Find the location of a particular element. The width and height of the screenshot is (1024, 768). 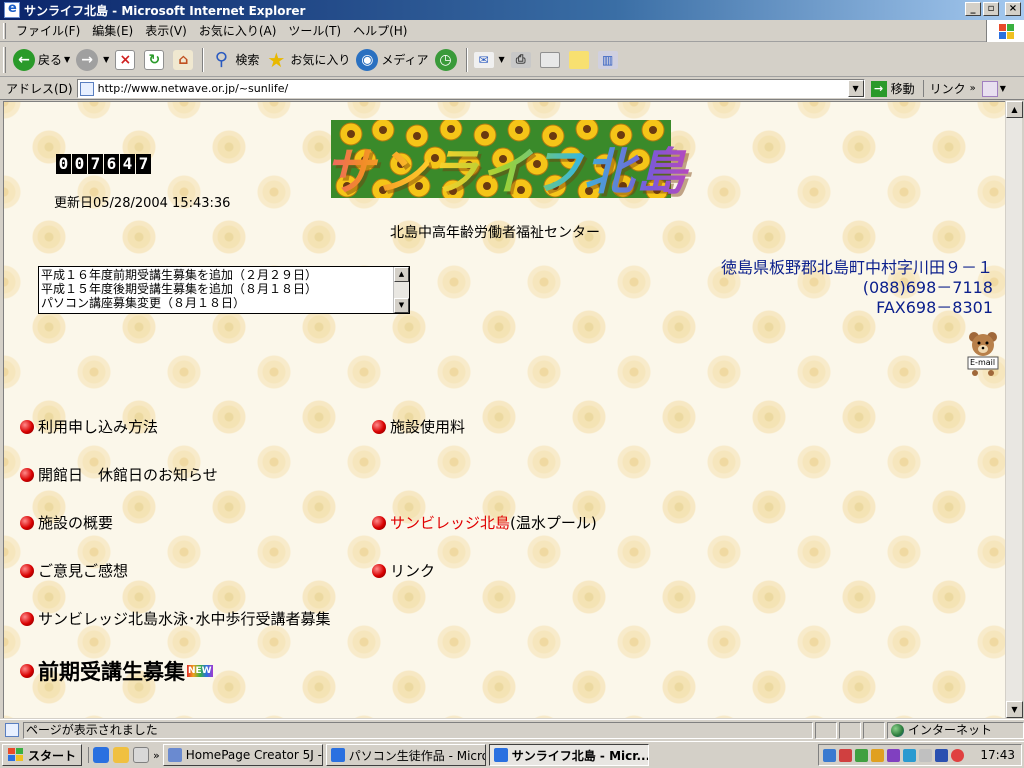

refresh-button: ↻ is located at coordinates (155, 60).